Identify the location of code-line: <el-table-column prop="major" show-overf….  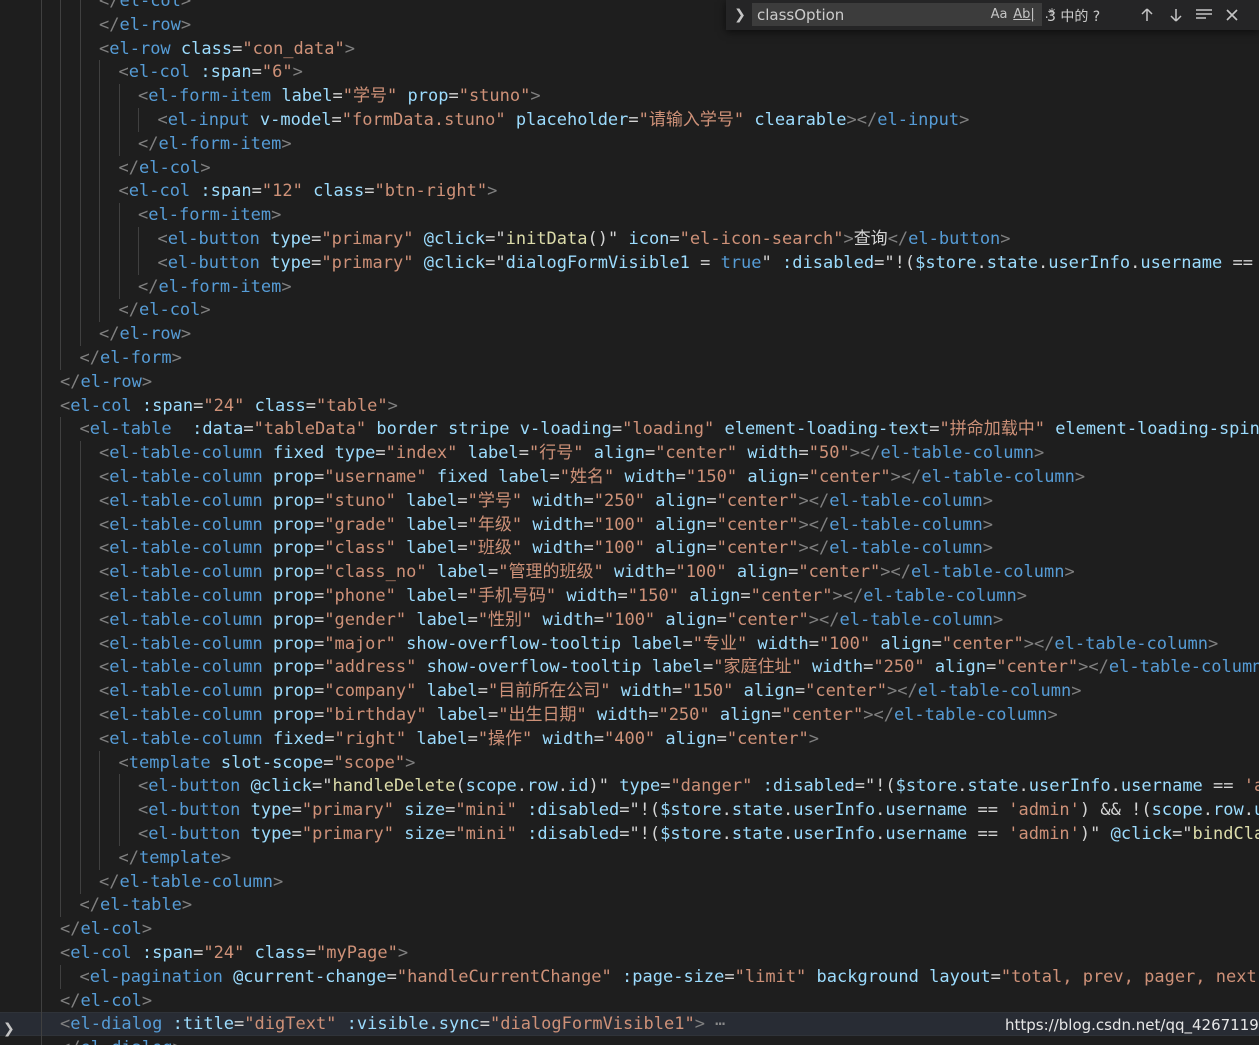
(629, 643).